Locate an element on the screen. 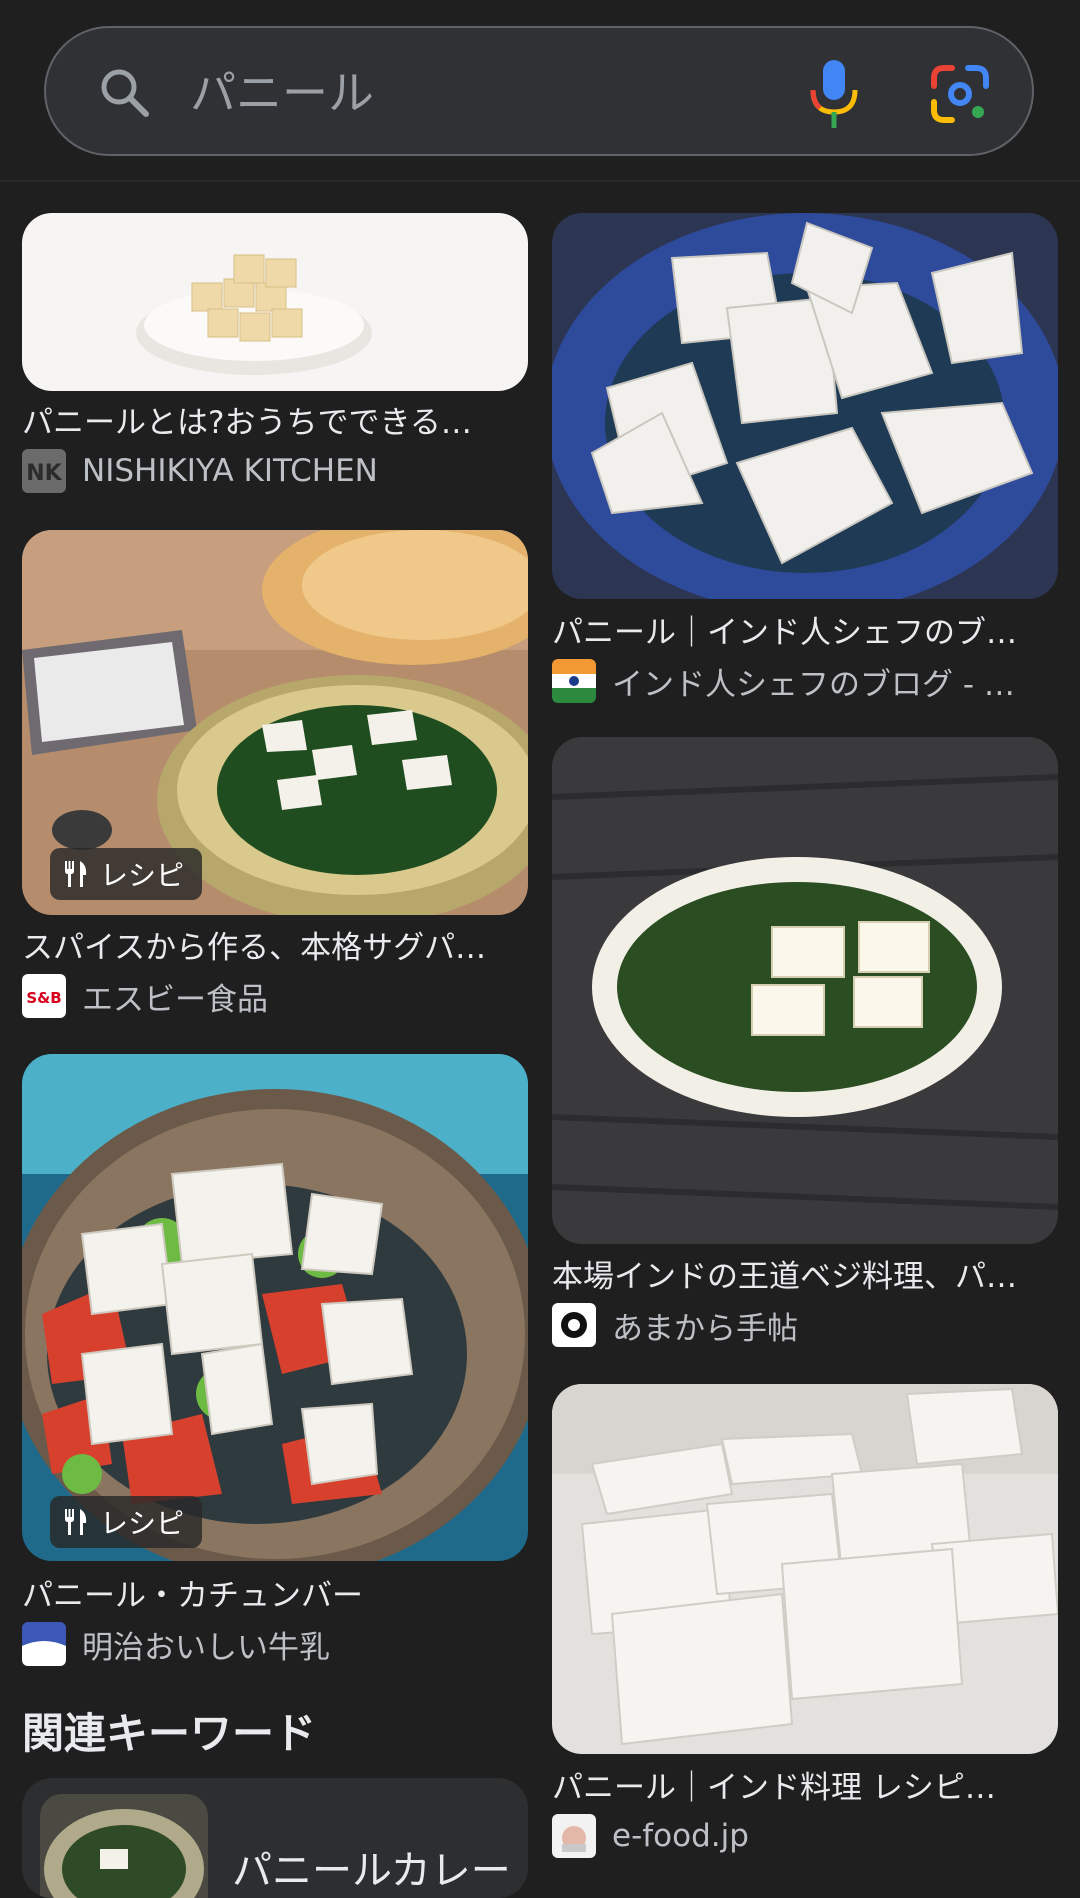 The width and height of the screenshot is (1080, 1898). result-source: 明治おいしい牛乳 is located at coordinates (275, 1644).